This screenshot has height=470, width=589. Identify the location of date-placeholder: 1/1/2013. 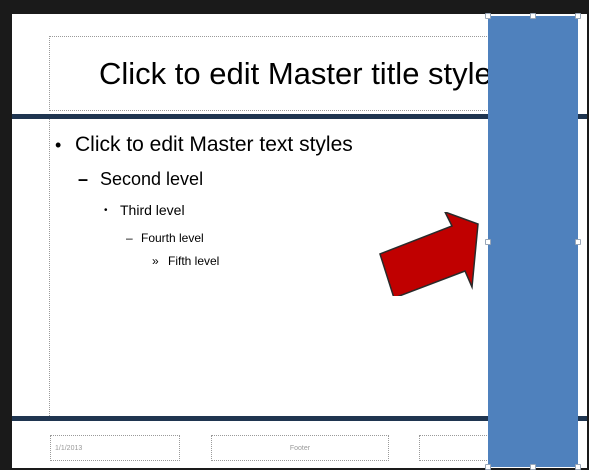
(115, 448).